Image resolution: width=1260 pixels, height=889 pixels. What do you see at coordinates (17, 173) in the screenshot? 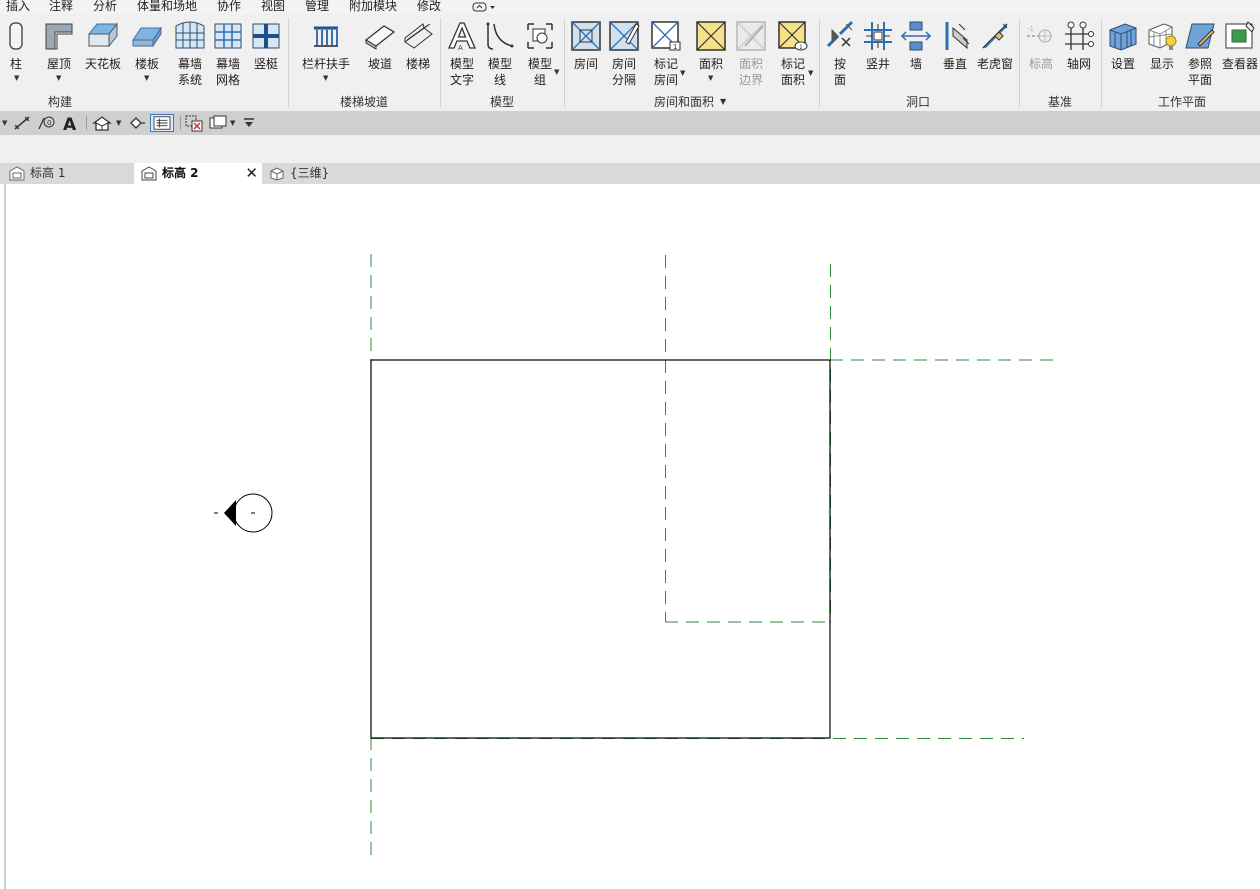
I see `floor-plan-icon` at bounding box center [17, 173].